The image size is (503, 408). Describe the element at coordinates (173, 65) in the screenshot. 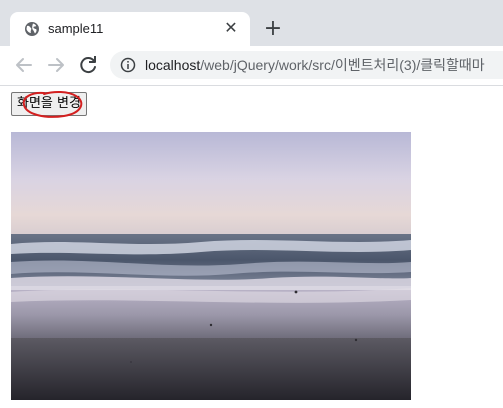

I see `url-host: localhost` at that location.